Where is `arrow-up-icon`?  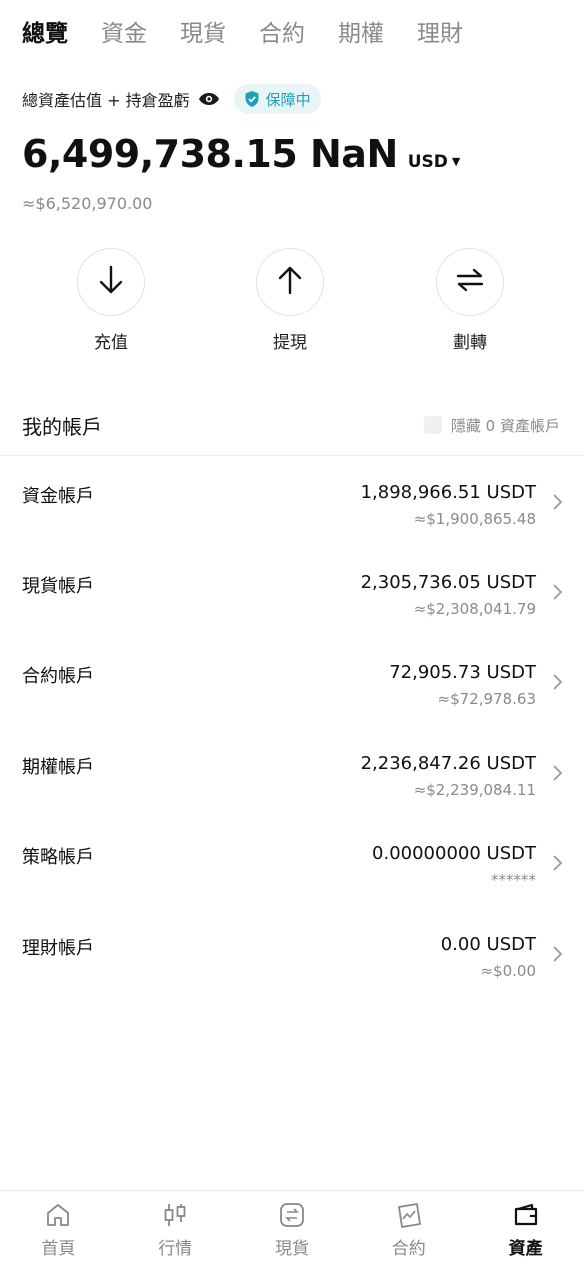 arrow-up-icon is located at coordinates (290, 282).